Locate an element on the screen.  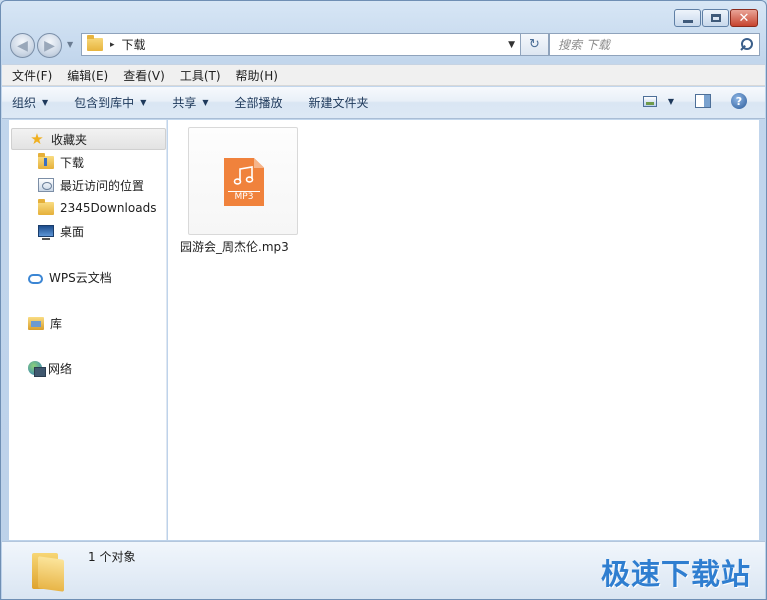
search-icon is located at coordinates (746, 44).